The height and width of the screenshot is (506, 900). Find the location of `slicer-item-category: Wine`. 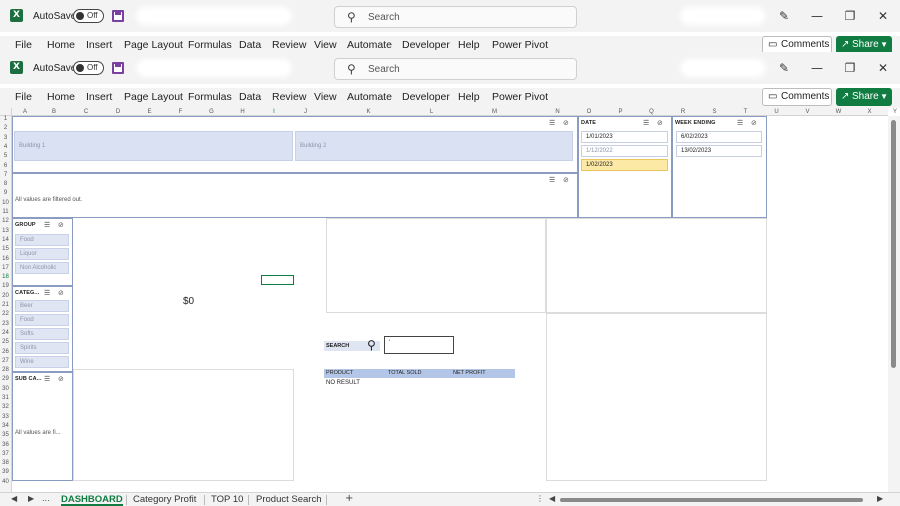

slicer-item-category: Wine is located at coordinates (42, 362).